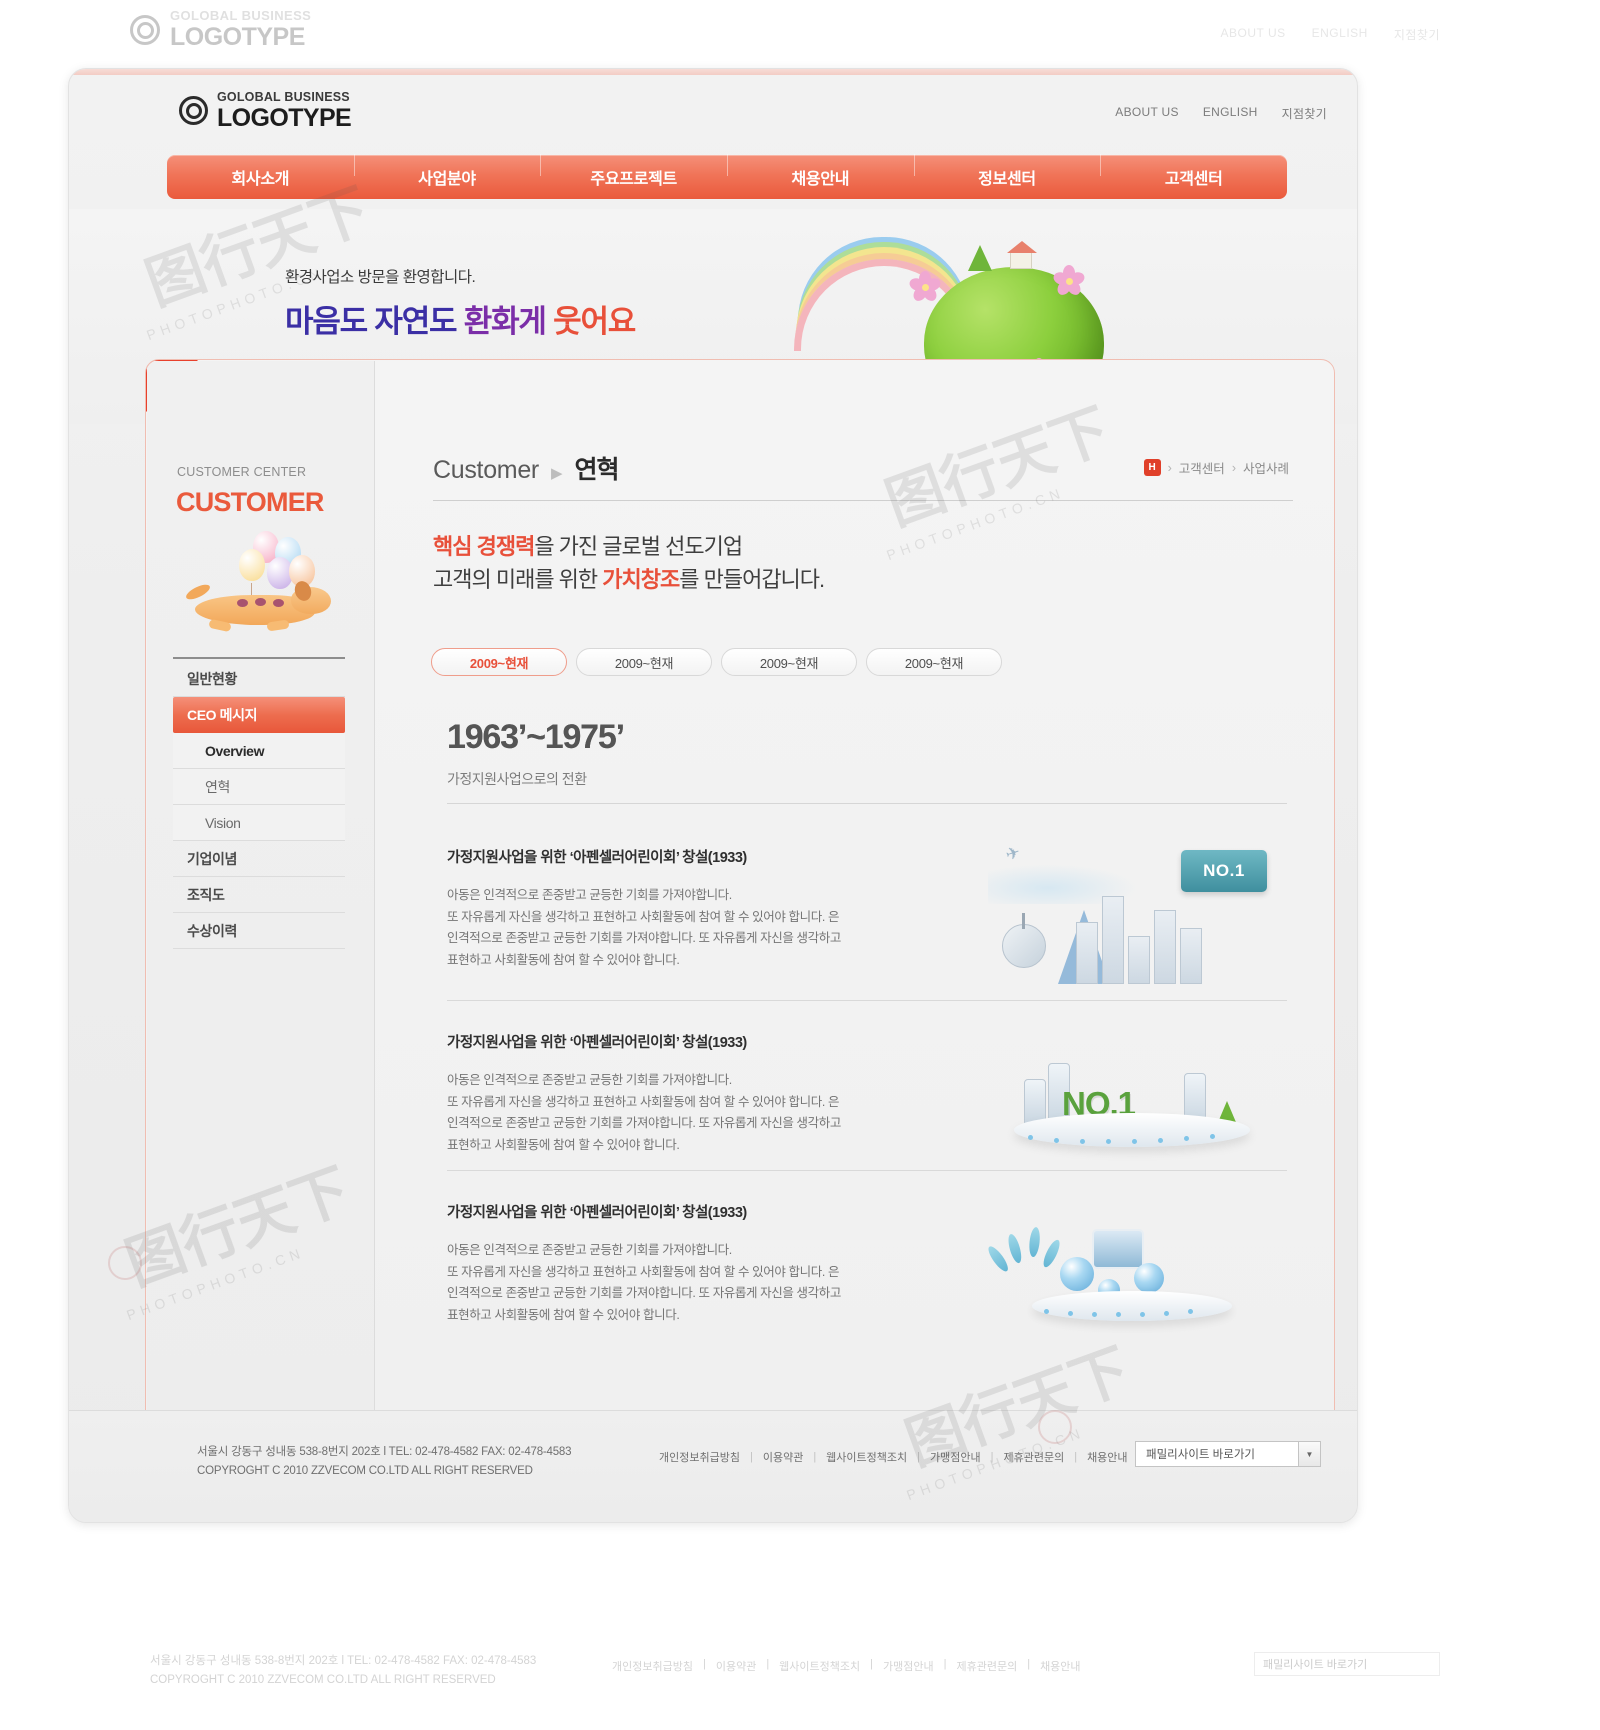 This screenshot has width=1600, height=1730. Describe the element at coordinates (1107, 1457) in the screenshot. I see `footer-link-recruit: 채용안내` at that location.